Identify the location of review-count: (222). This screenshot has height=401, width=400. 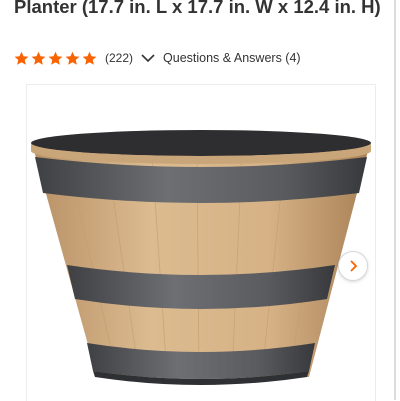
(119, 58).